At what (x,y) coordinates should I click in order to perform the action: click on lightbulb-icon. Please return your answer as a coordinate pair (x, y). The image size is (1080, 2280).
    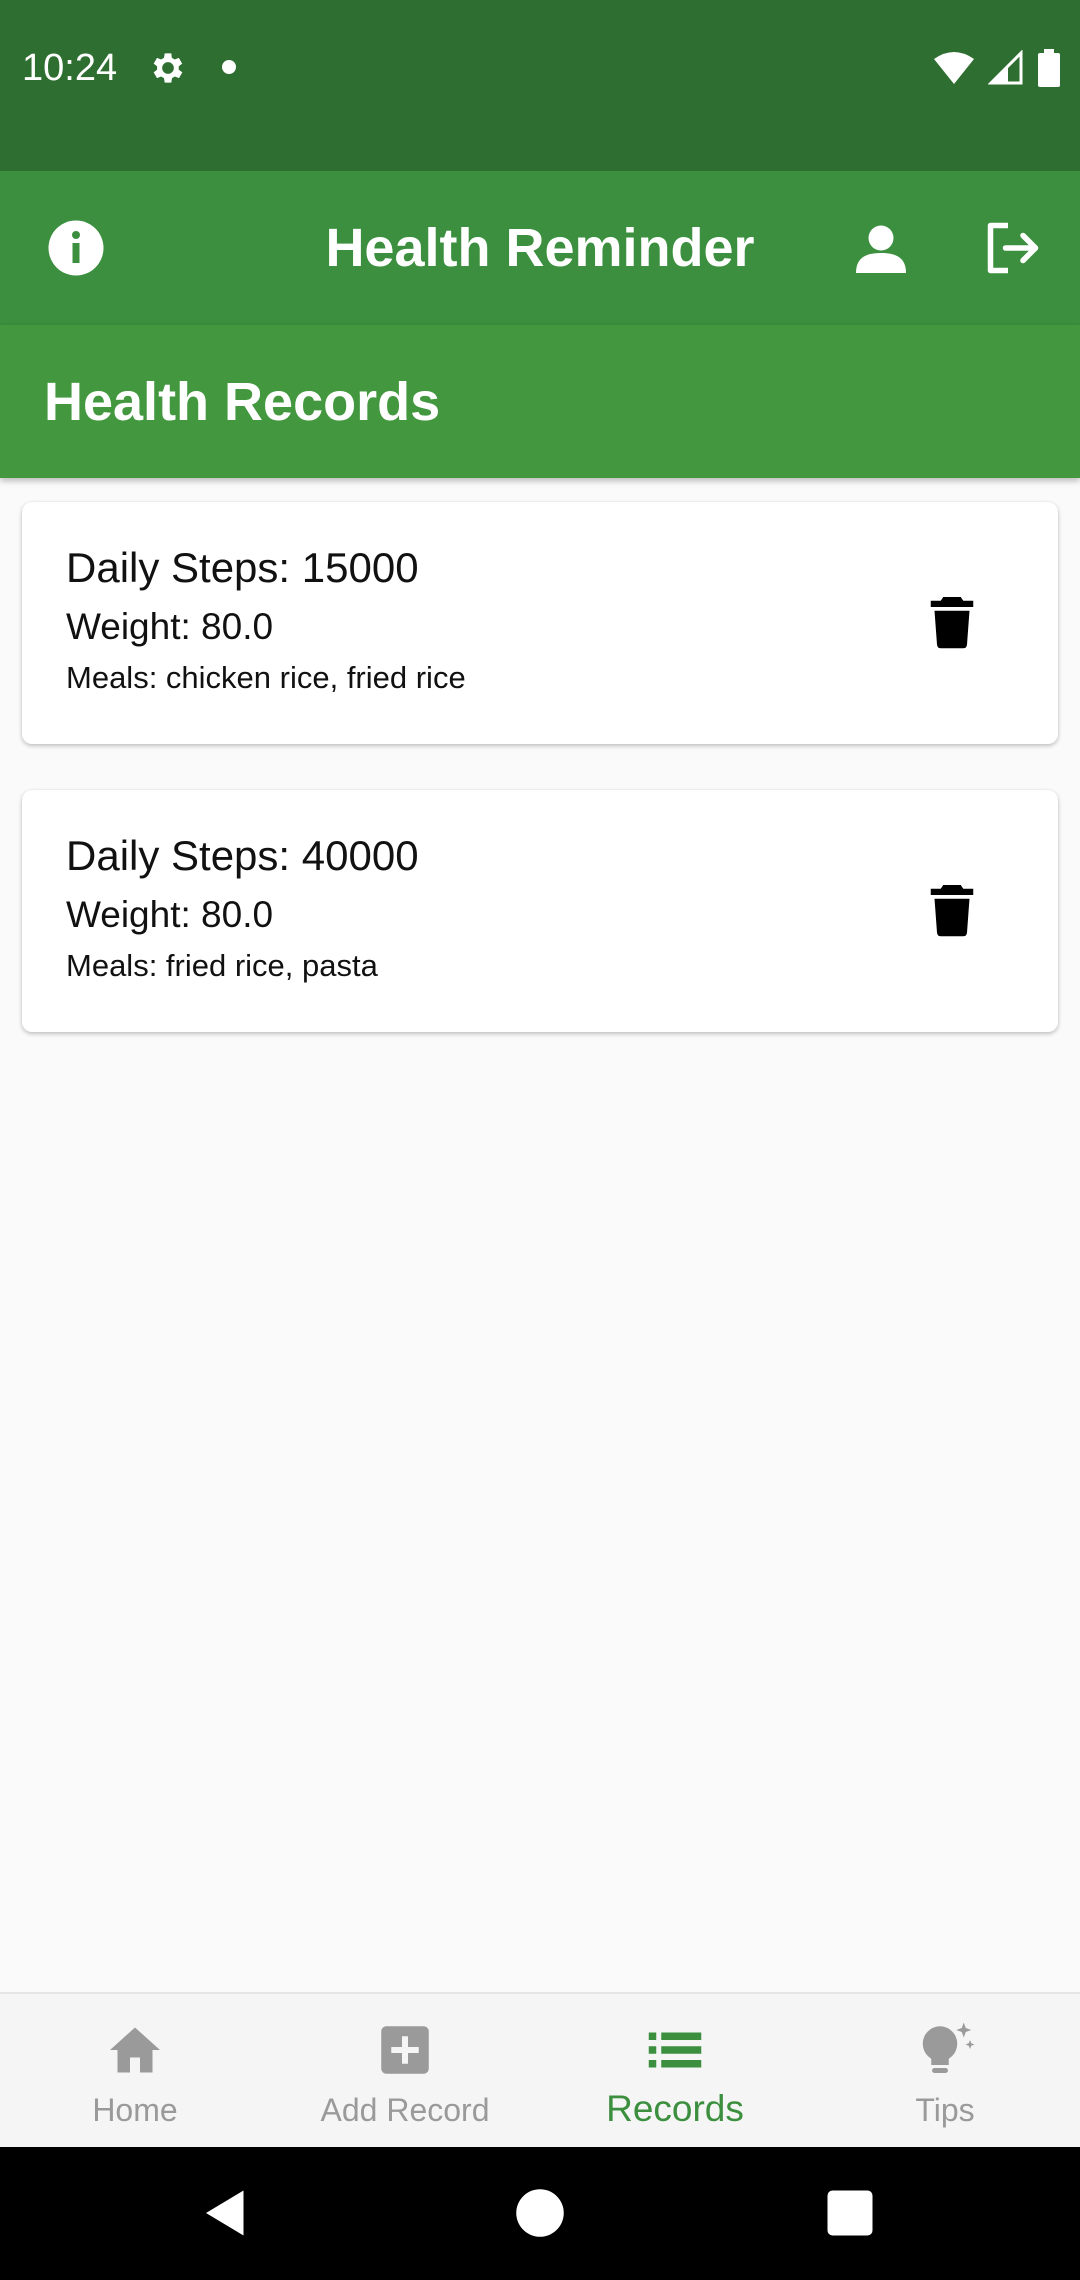
    Looking at the image, I should click on (948, 2047).